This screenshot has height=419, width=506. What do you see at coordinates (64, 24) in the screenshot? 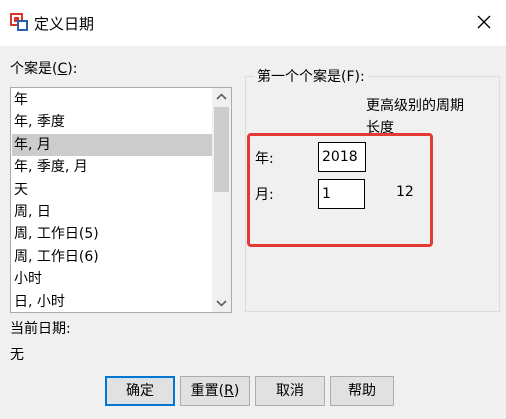
I see `dialog-title: 定义日期` at bounding box center [64, 24].